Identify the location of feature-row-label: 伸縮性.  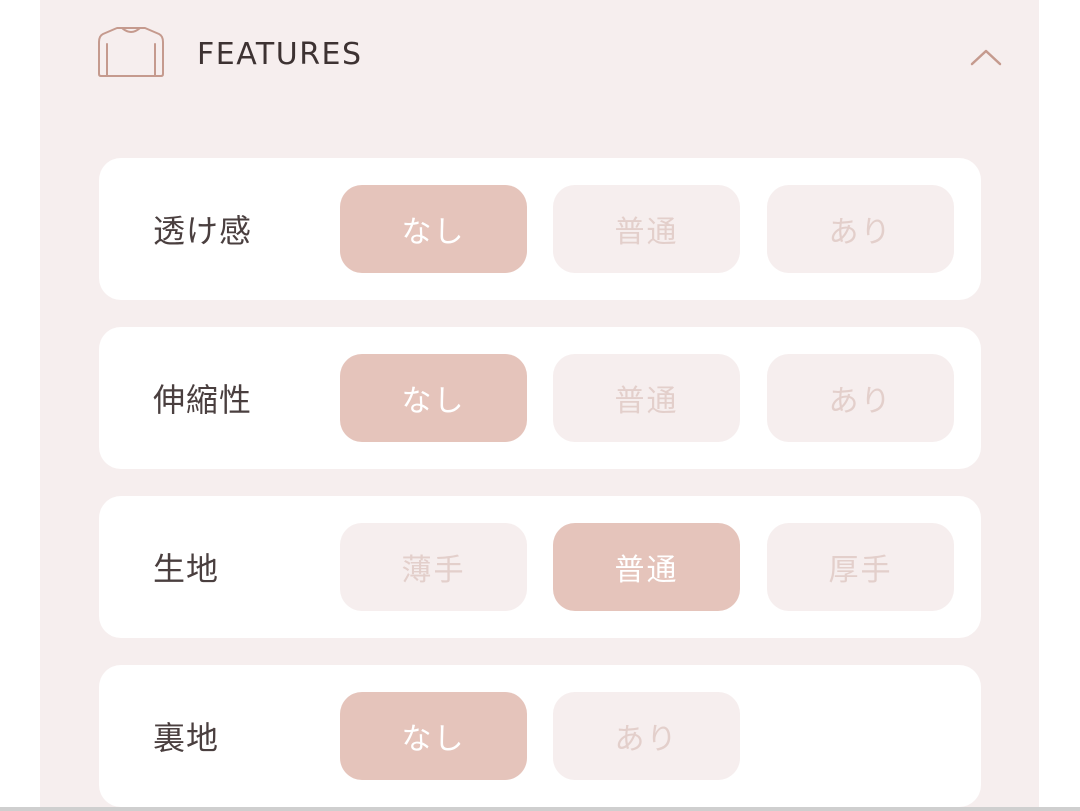
(203, 400).